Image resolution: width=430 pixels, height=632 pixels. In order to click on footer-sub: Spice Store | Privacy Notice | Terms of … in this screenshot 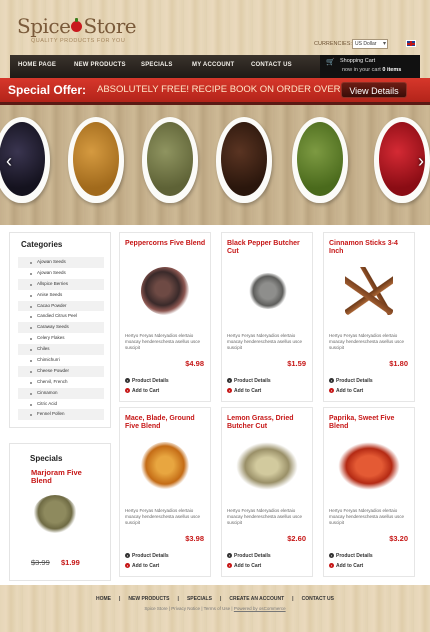, I will do `click(215, 608)`.